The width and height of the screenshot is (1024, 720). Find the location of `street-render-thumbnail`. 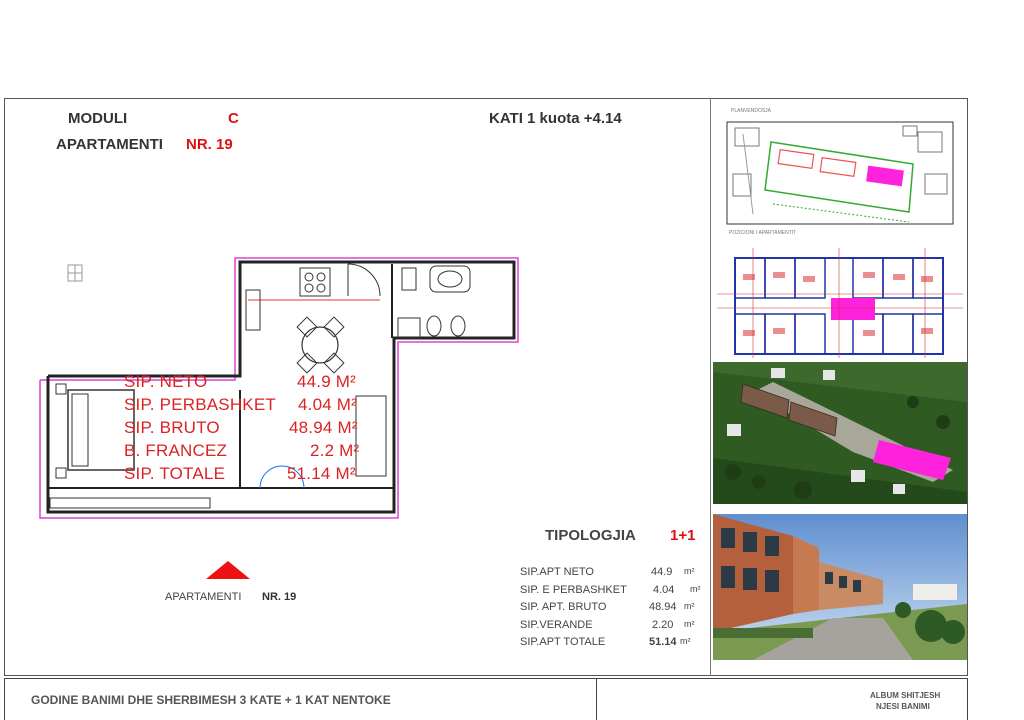

street-render-thumbnail is located at coordinates (840, 587).